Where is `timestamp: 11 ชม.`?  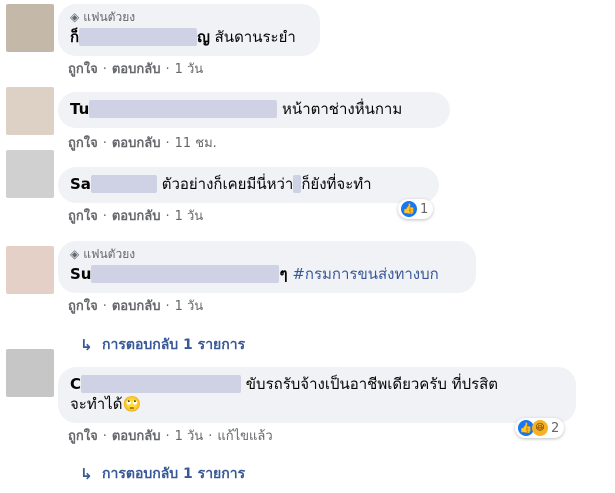
timestamp: 11 ชม. is located at coordinates (196, 143).